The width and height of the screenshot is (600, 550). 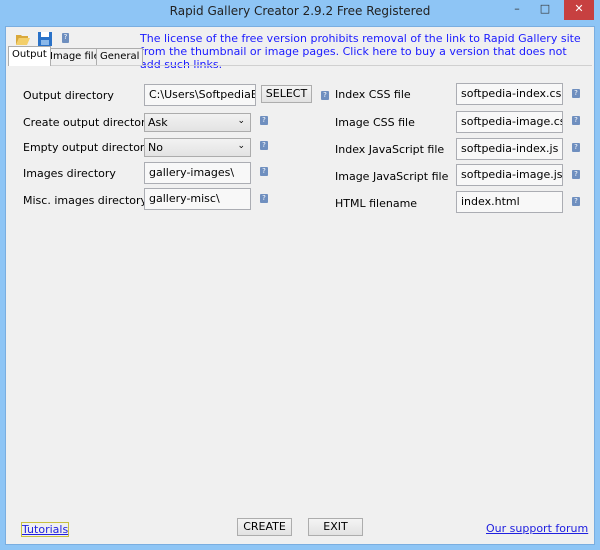 What do you see at coordinates (376, 203) in the screenshot?
I see `html-filename-label: HTML filename` at bounding box center [376, 203].